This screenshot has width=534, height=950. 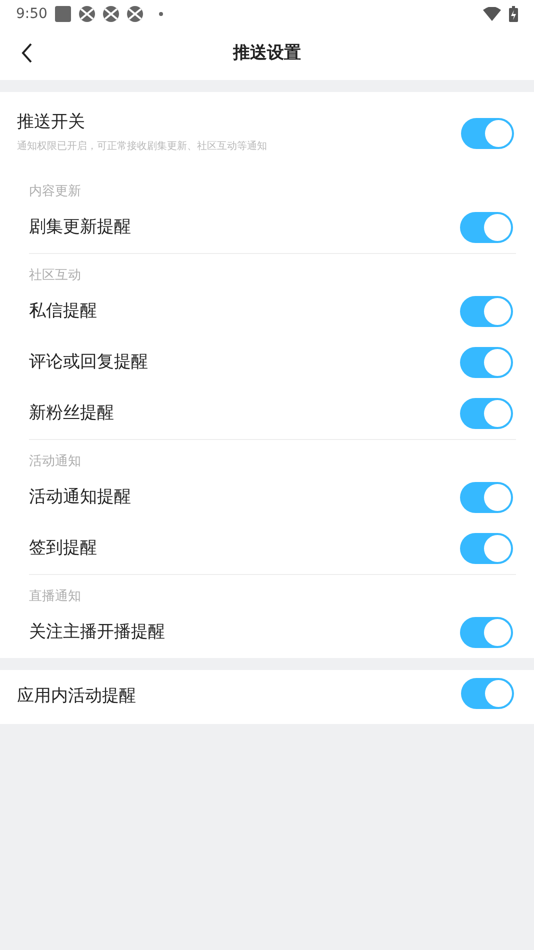 I want to click on setting-label: 应用内活动提醒, so click(x=77, y=696).